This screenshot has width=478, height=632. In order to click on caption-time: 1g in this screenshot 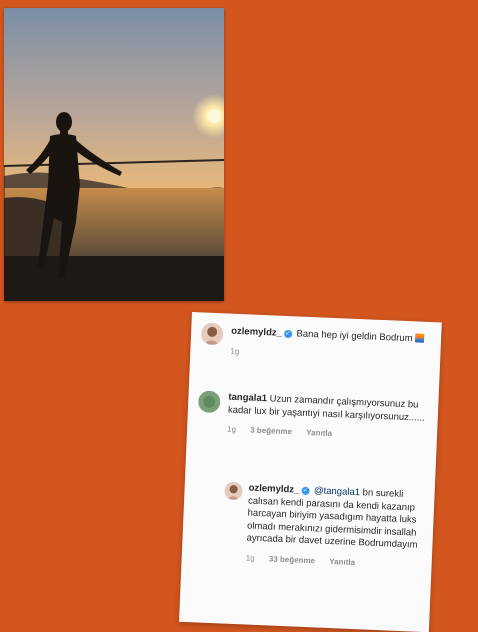, I will do `click(235, 351)`.